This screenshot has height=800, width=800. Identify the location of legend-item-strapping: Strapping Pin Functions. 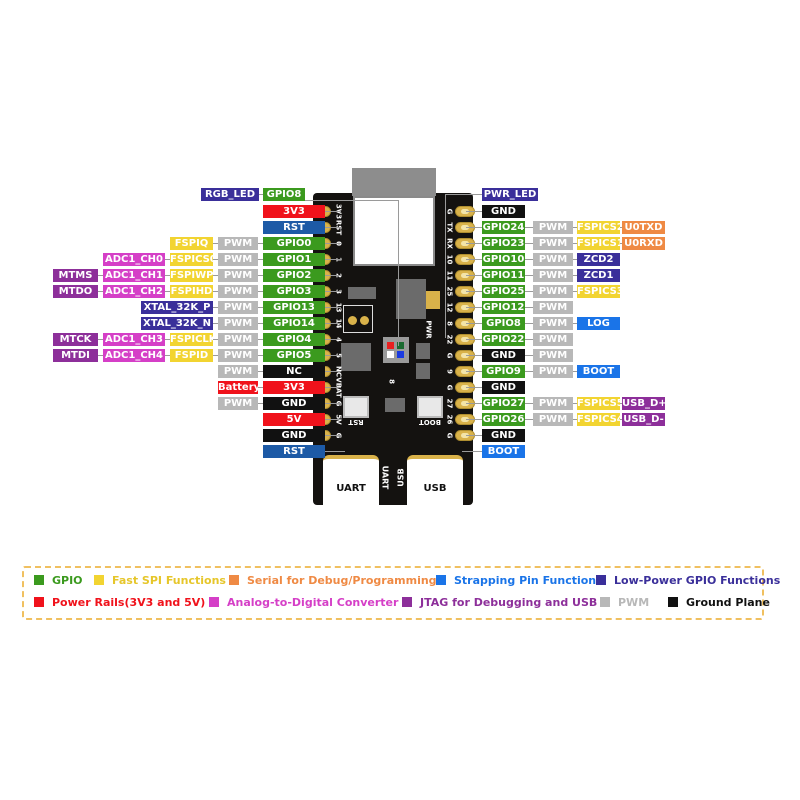
(519, 581).